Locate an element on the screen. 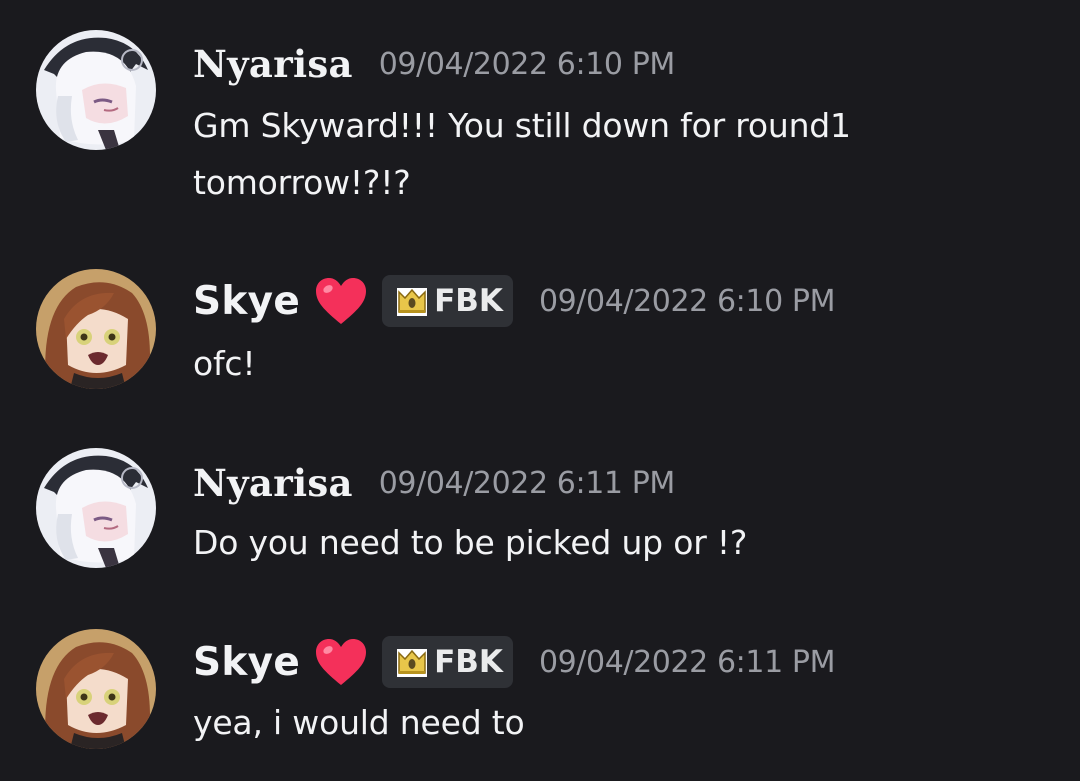  message-header: Nyarisa 09/04/2022 6:11 PM is located at coordinates (434, 483).